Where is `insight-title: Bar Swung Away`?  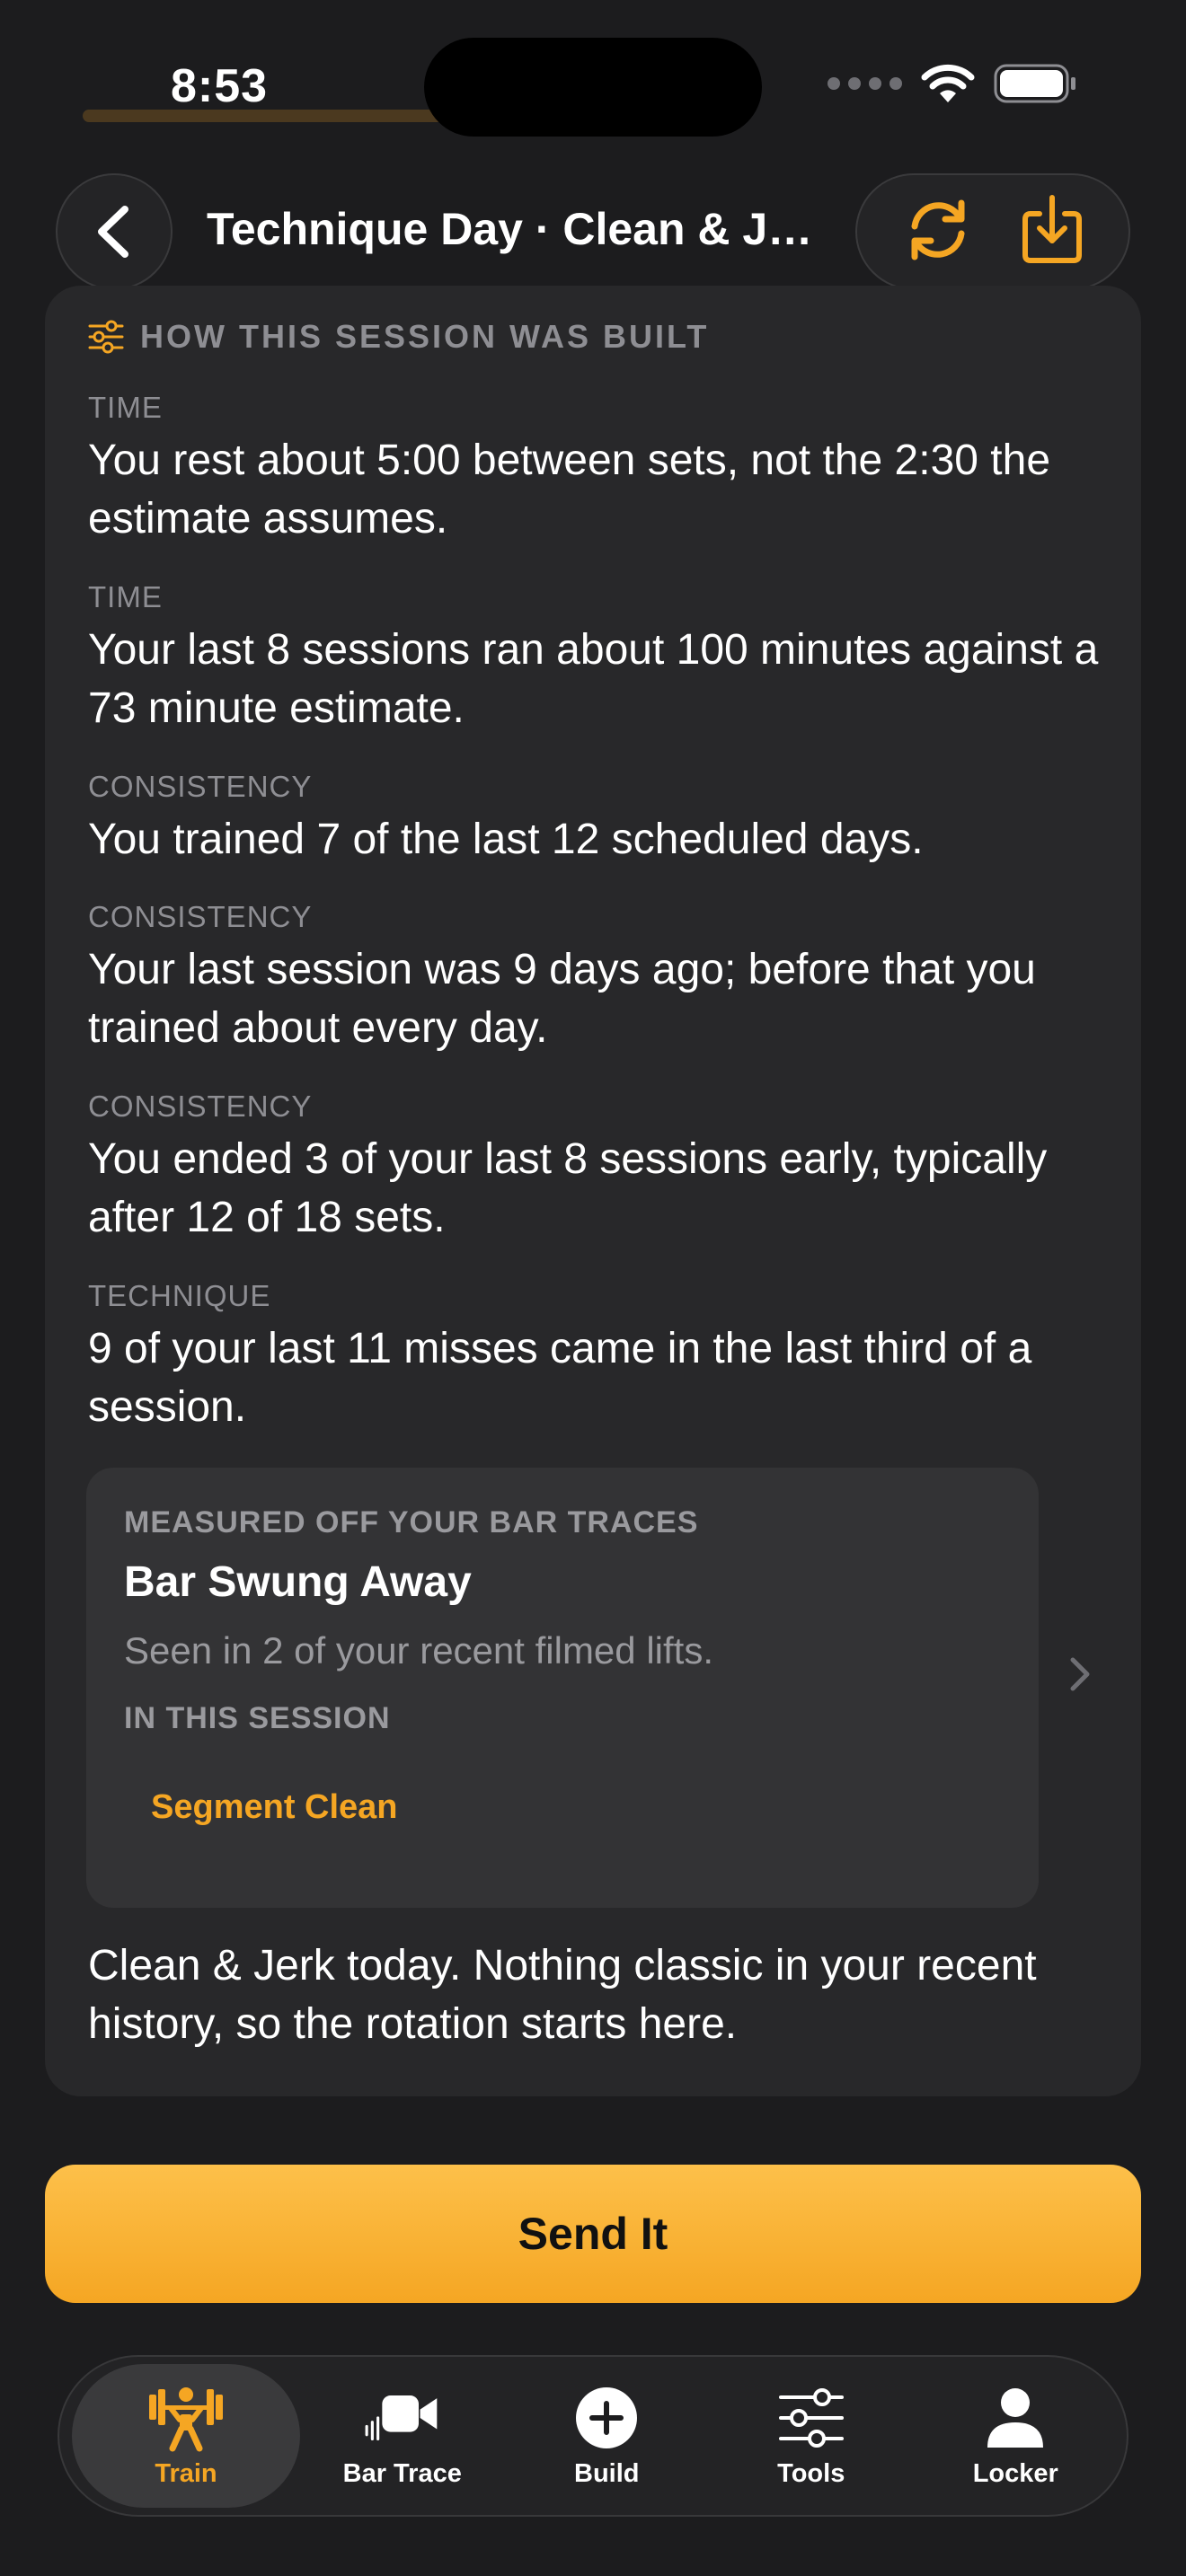 insight-title: Bar Swung Away is located at coordinates (298, 1582).